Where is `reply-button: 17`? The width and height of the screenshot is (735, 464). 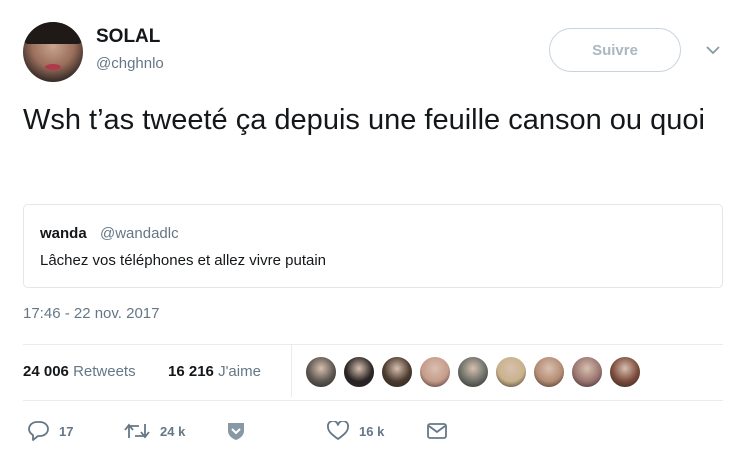 reply-button: 17 is located at coordinates (50, 431).